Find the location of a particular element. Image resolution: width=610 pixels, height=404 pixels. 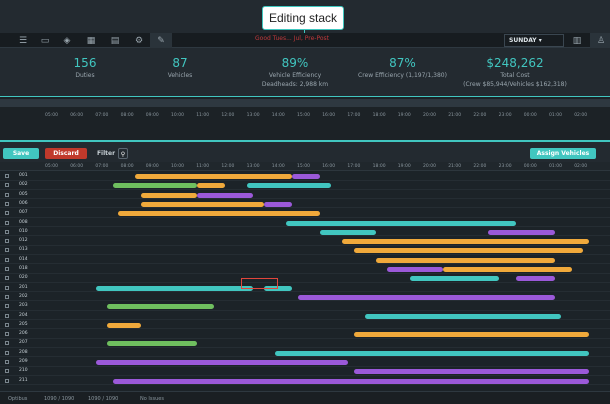

table-row: 204 is located at coordinates (305, 316).